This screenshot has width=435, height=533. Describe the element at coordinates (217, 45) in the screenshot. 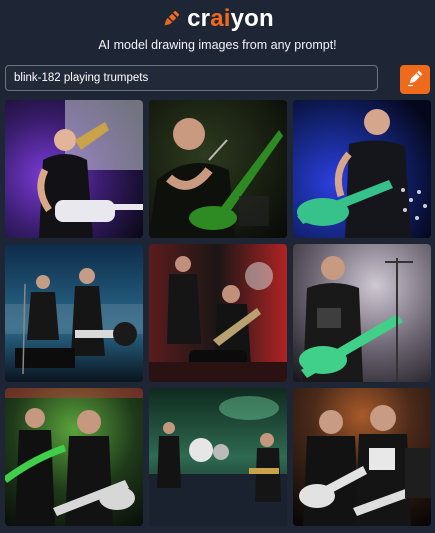

I see `tagline: AI model drawing images from any prompt!` at that location.